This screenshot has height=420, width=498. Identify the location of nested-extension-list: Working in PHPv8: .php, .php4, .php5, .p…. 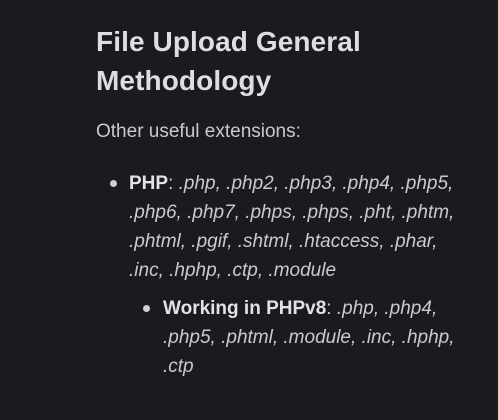
(302, 337).